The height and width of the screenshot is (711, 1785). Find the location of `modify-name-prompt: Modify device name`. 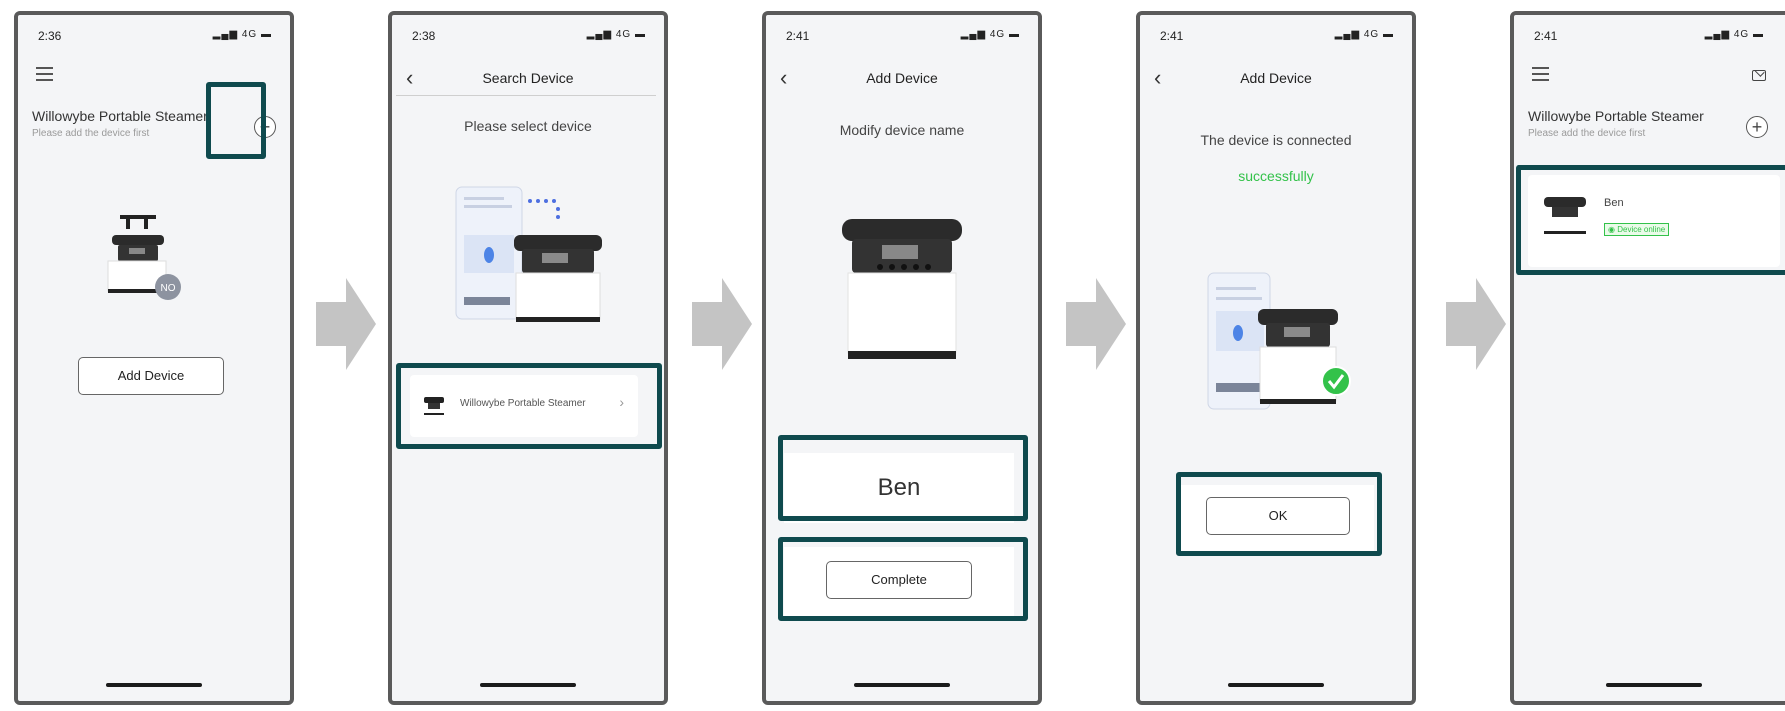

modify-name-prompt: Modify device name is located at coordinates (902, 130).